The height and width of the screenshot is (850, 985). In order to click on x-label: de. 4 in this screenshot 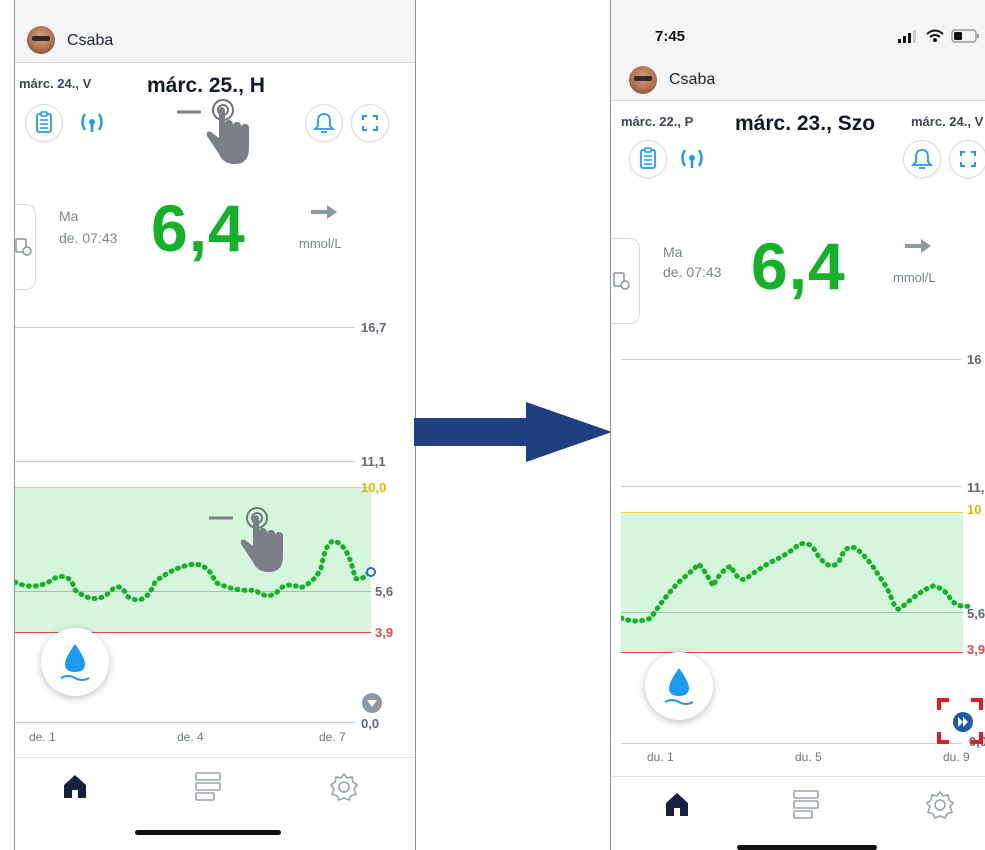, I will do `click(190, 737)`.